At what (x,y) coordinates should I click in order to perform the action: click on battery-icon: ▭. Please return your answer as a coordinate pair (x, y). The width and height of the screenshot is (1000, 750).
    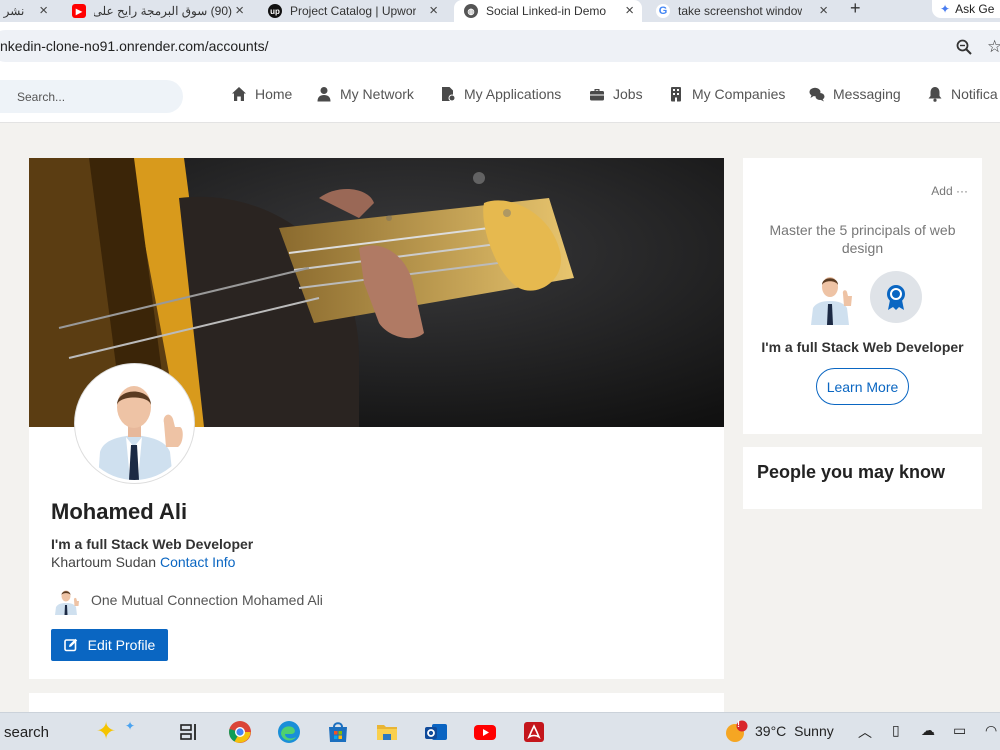
    Looking at the image, I should click on (959, 730).